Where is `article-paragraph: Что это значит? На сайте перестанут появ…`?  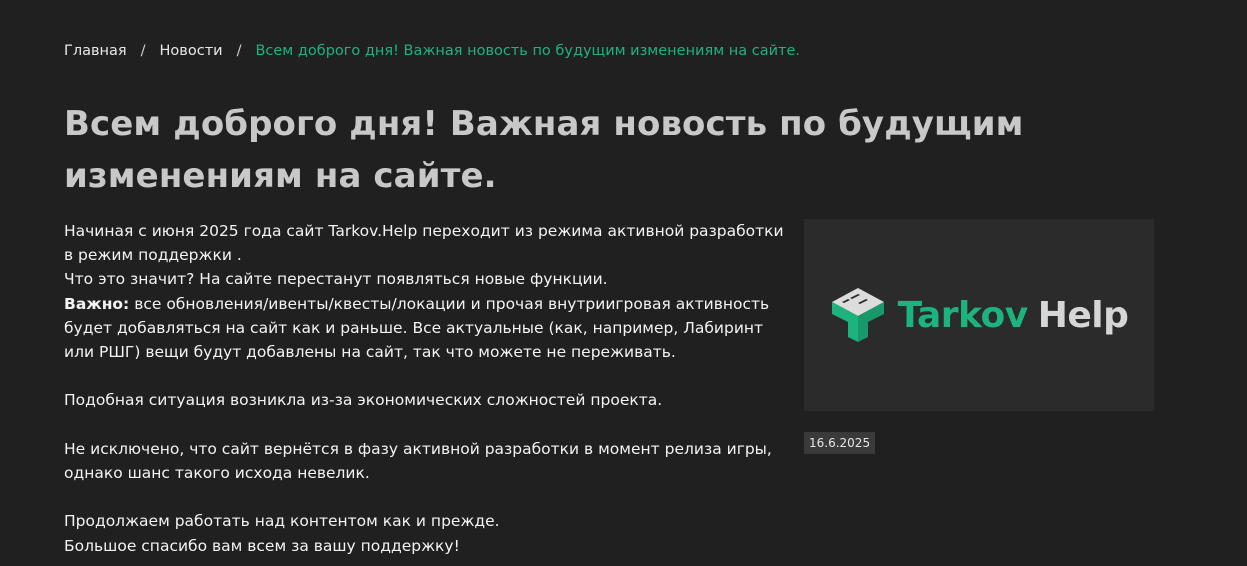
article-paragraph: Что это значит? На сайте перестанут появ… is located at coordinates (336, 279).